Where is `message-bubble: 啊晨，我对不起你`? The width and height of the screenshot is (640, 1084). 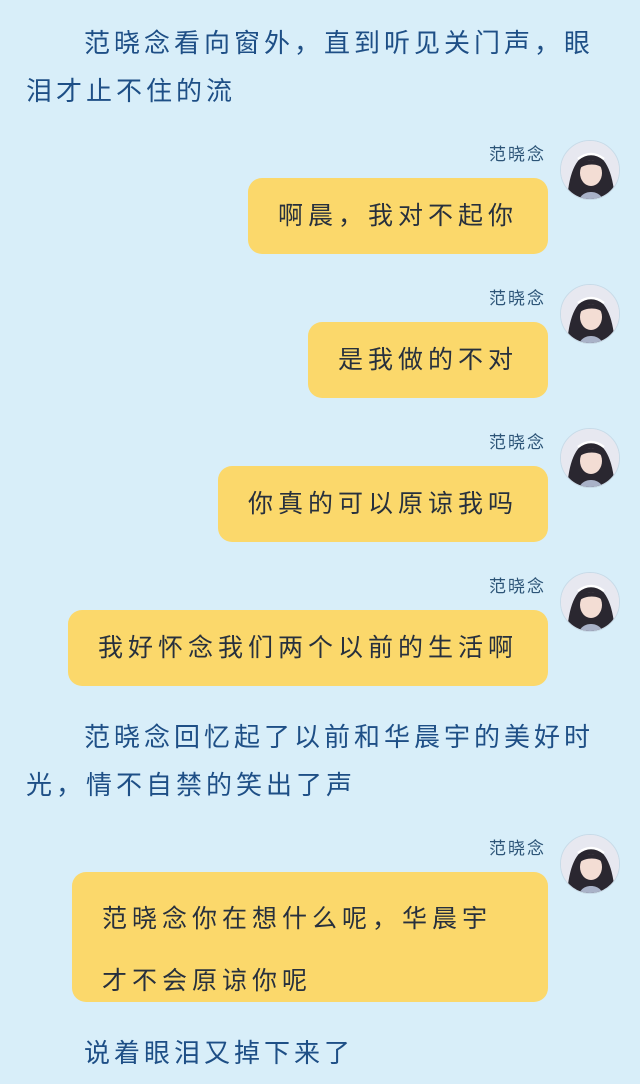 message-bubble: 啊晨，我对不起你 is located at coordinates (397, 216).